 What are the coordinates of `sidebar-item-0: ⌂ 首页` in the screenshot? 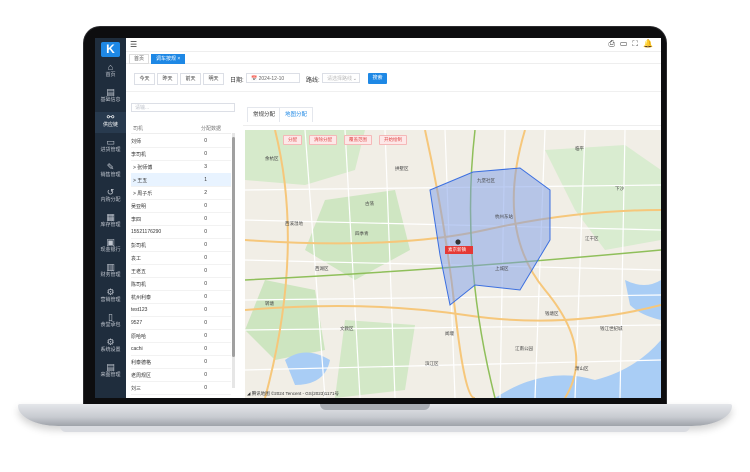 It's located at (110, 72).